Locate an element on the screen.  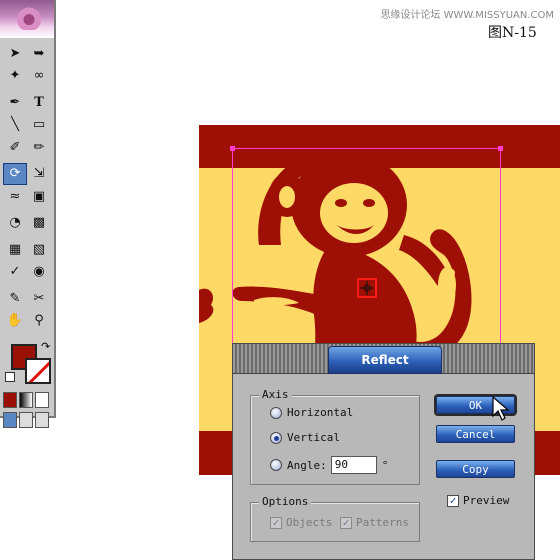
slice-icon: ✎ is located at coordinates (15, 298).